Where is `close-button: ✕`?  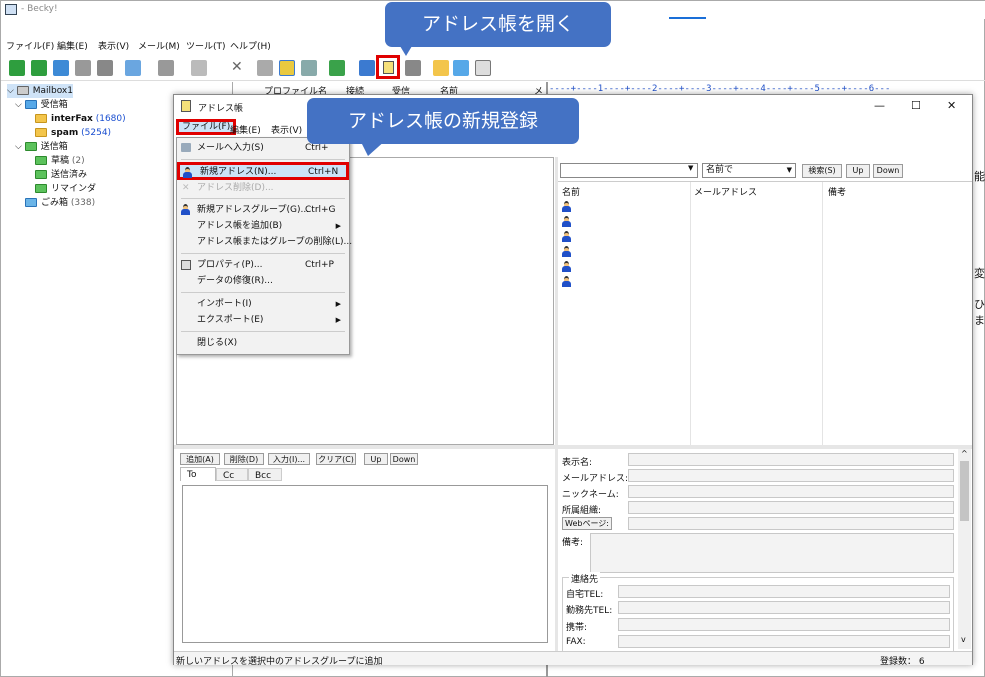 close-button: ✕ is located at coordinates (951, 105).